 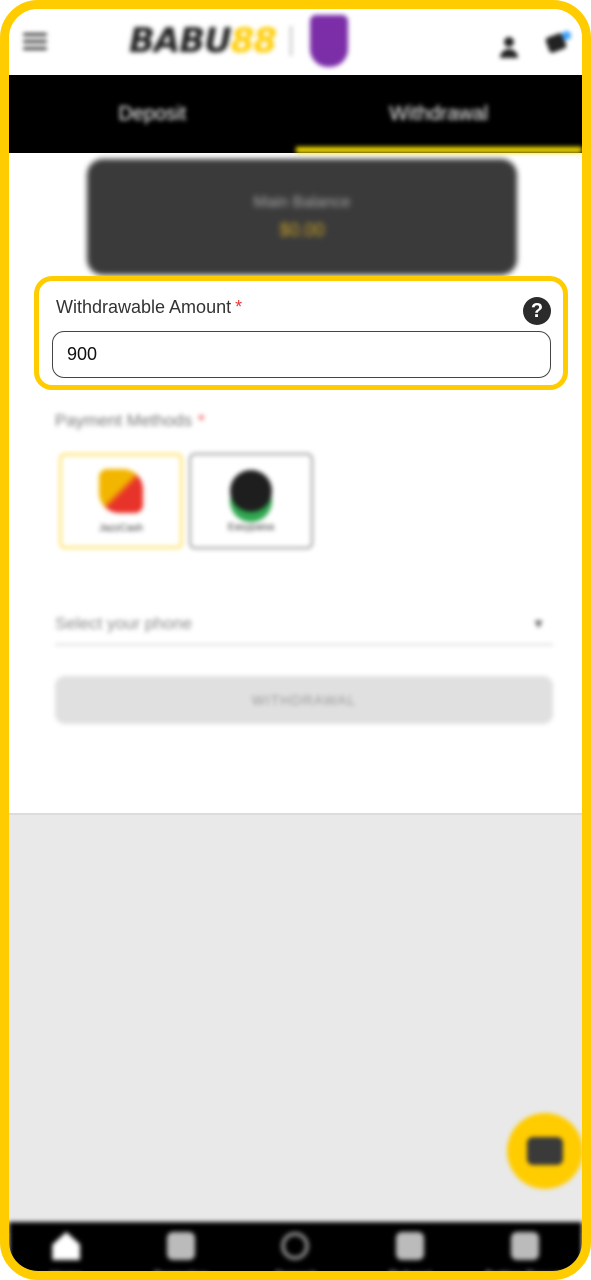 What do you see at coordinates (121, 528) in the screenshot?
I see `payment-method-name: JazzCash` at bounding box center [121, 528].